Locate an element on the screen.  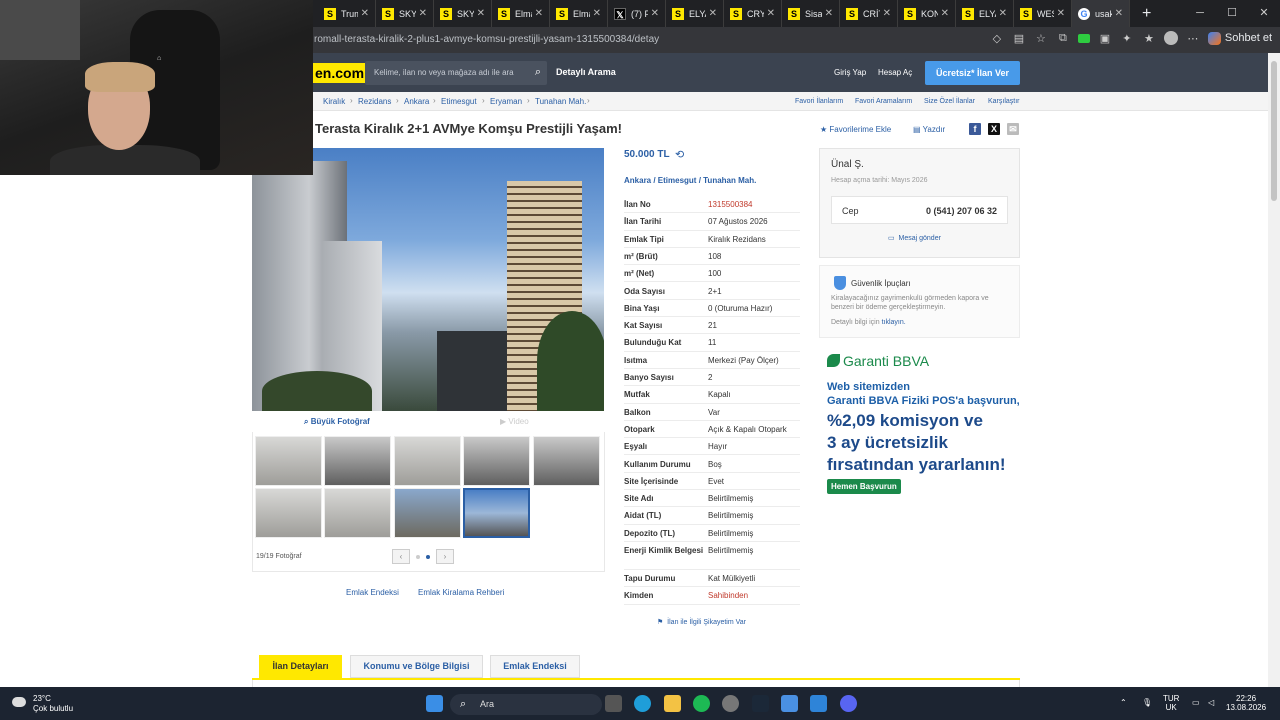
browser-tab: S KON✕ is located at coordinates (927, 13).